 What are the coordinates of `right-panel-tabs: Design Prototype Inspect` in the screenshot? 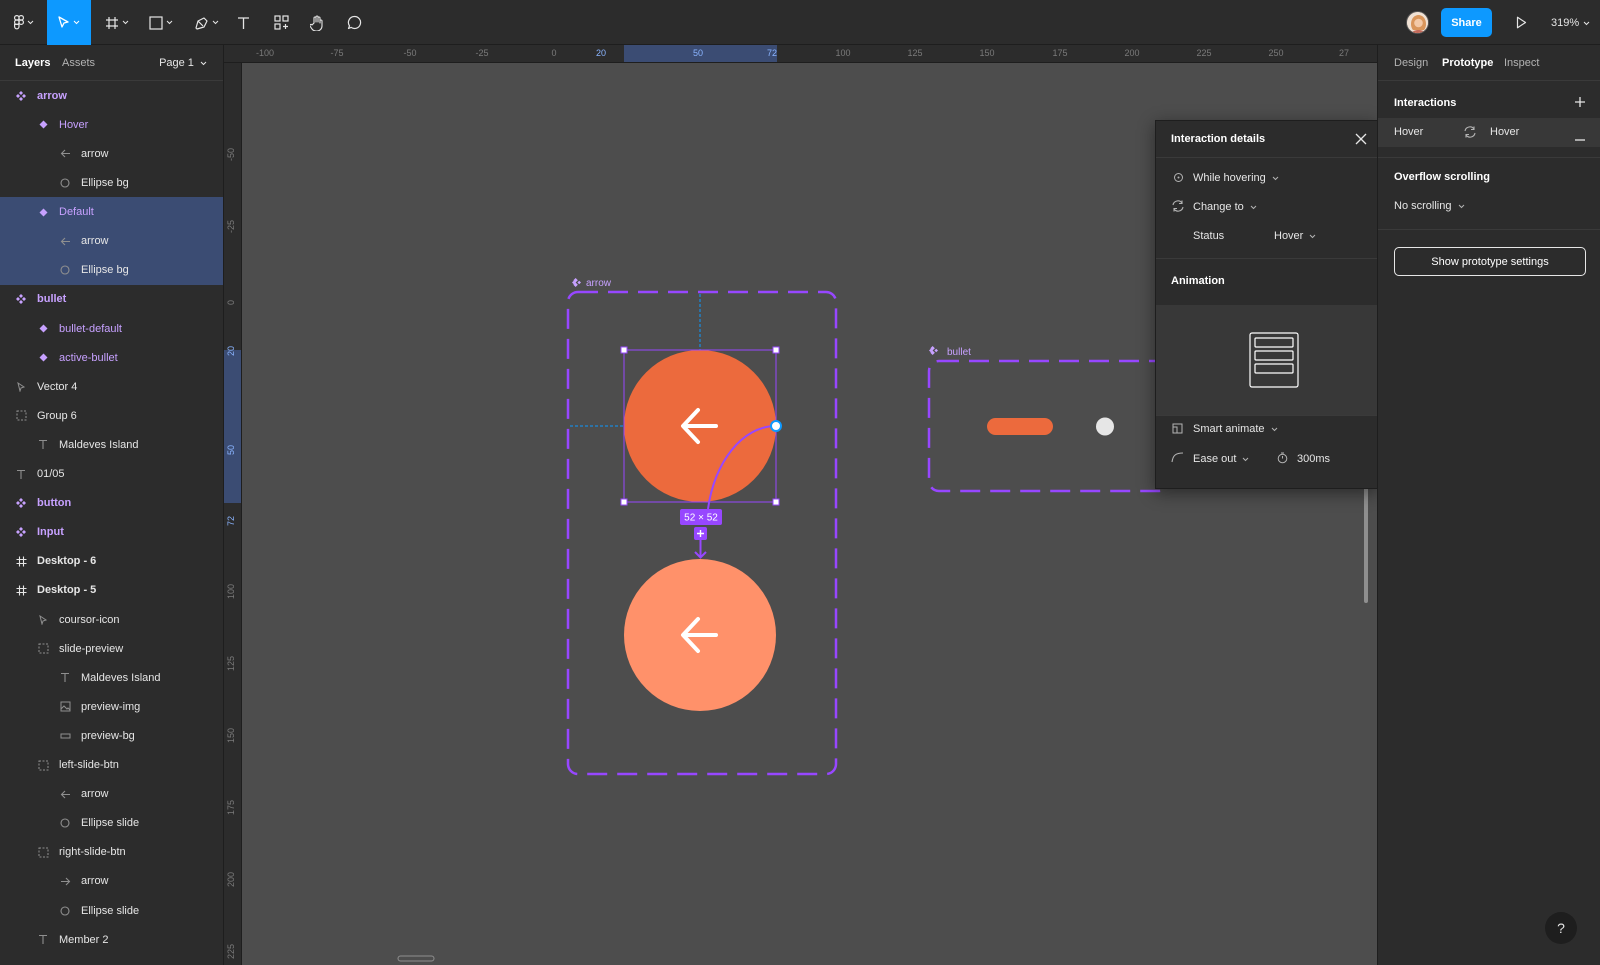 It's located at (1489, 63).